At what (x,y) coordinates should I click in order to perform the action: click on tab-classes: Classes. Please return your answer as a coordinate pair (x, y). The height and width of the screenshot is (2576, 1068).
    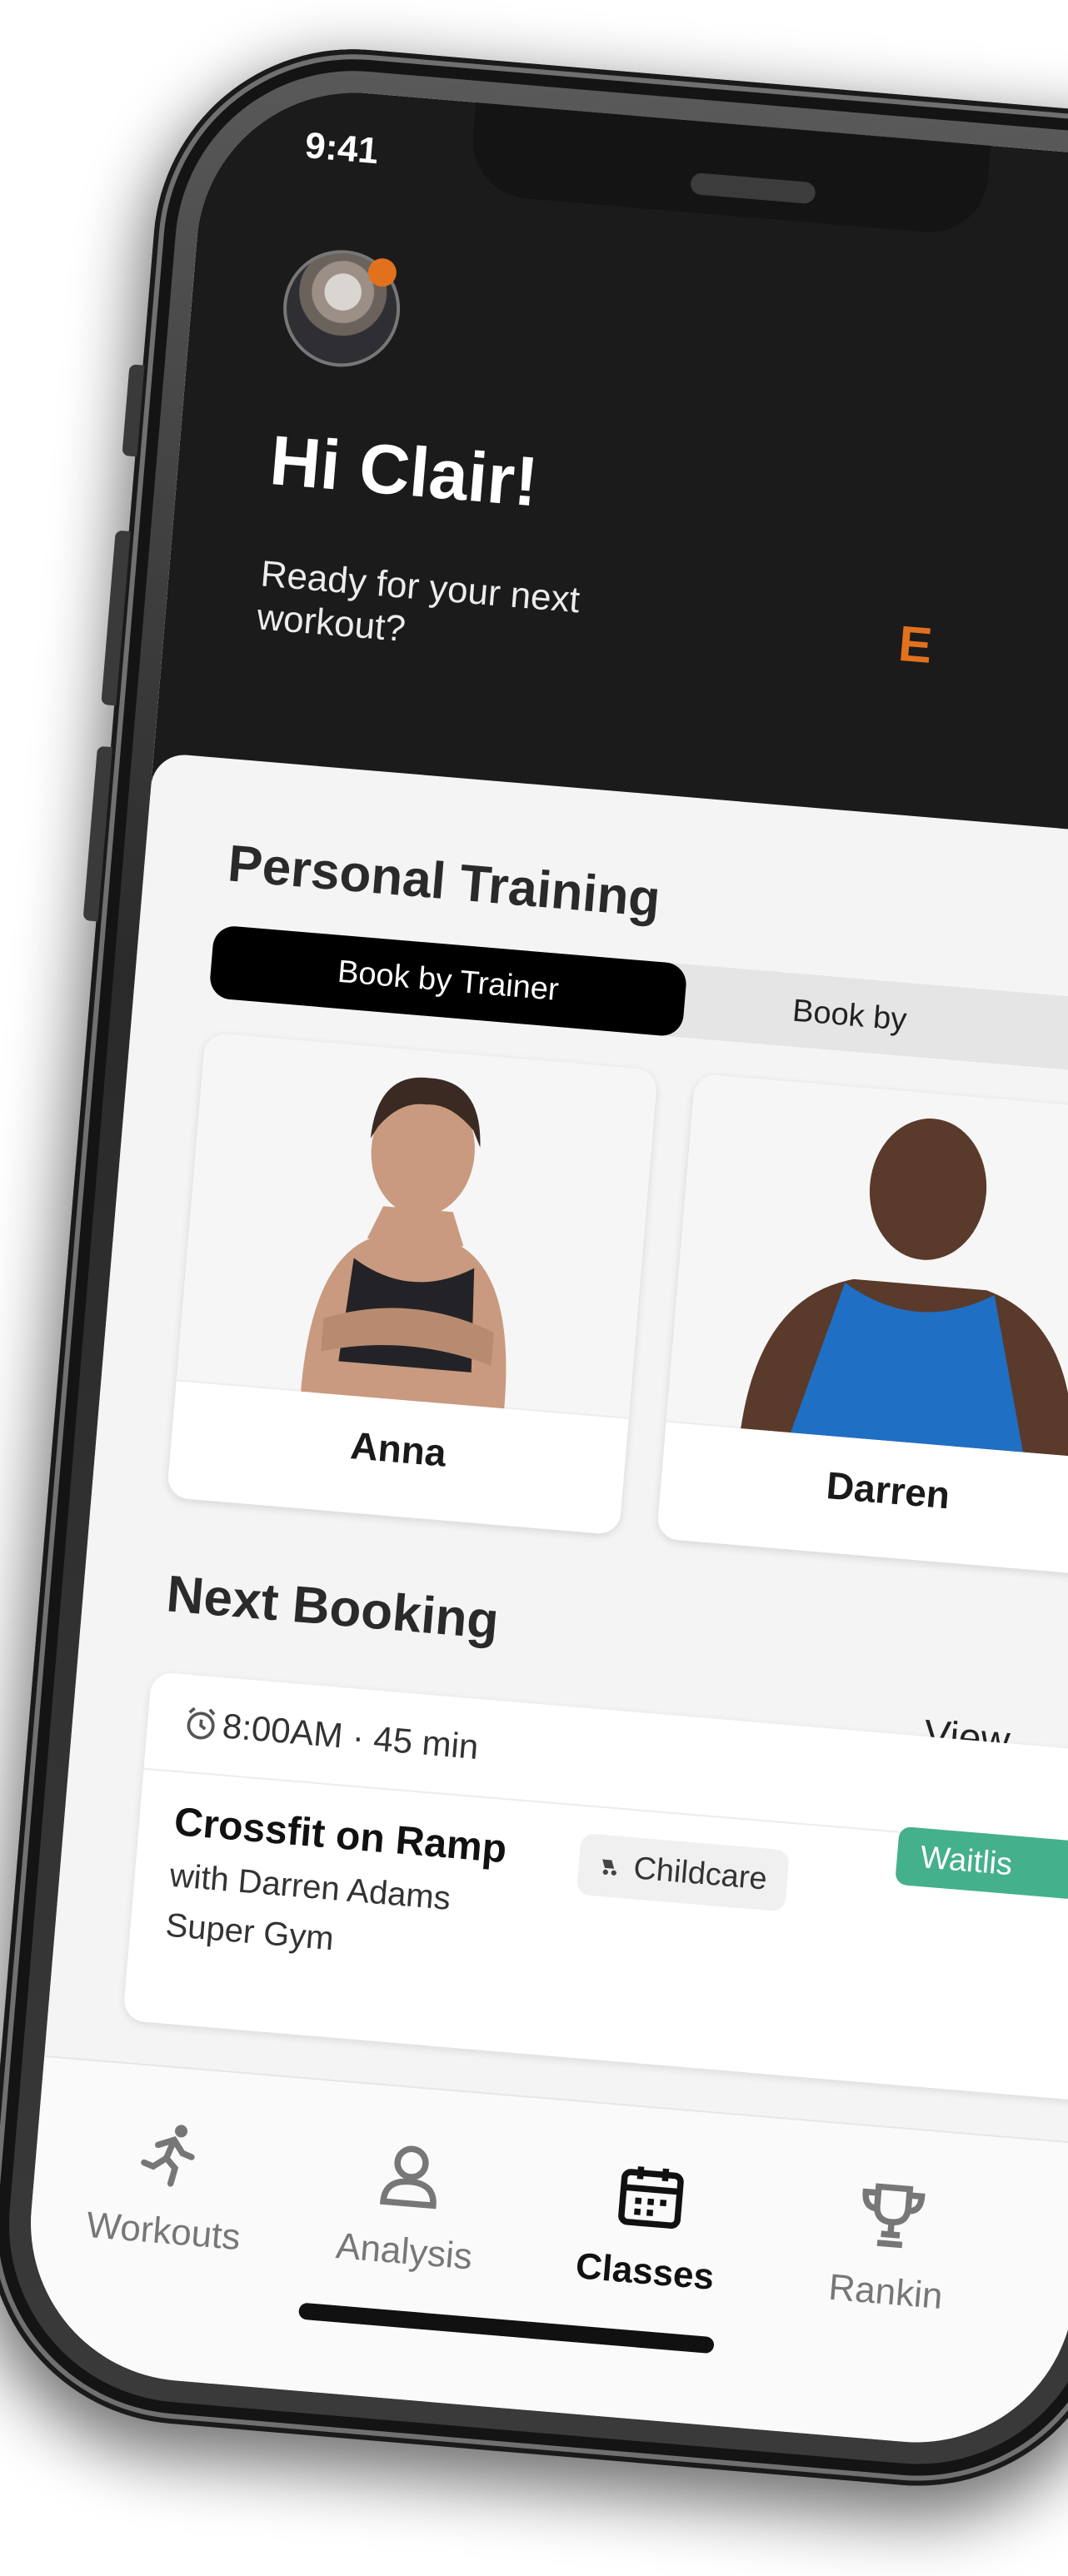
    Looking at the image, I should click on (648, 2225).